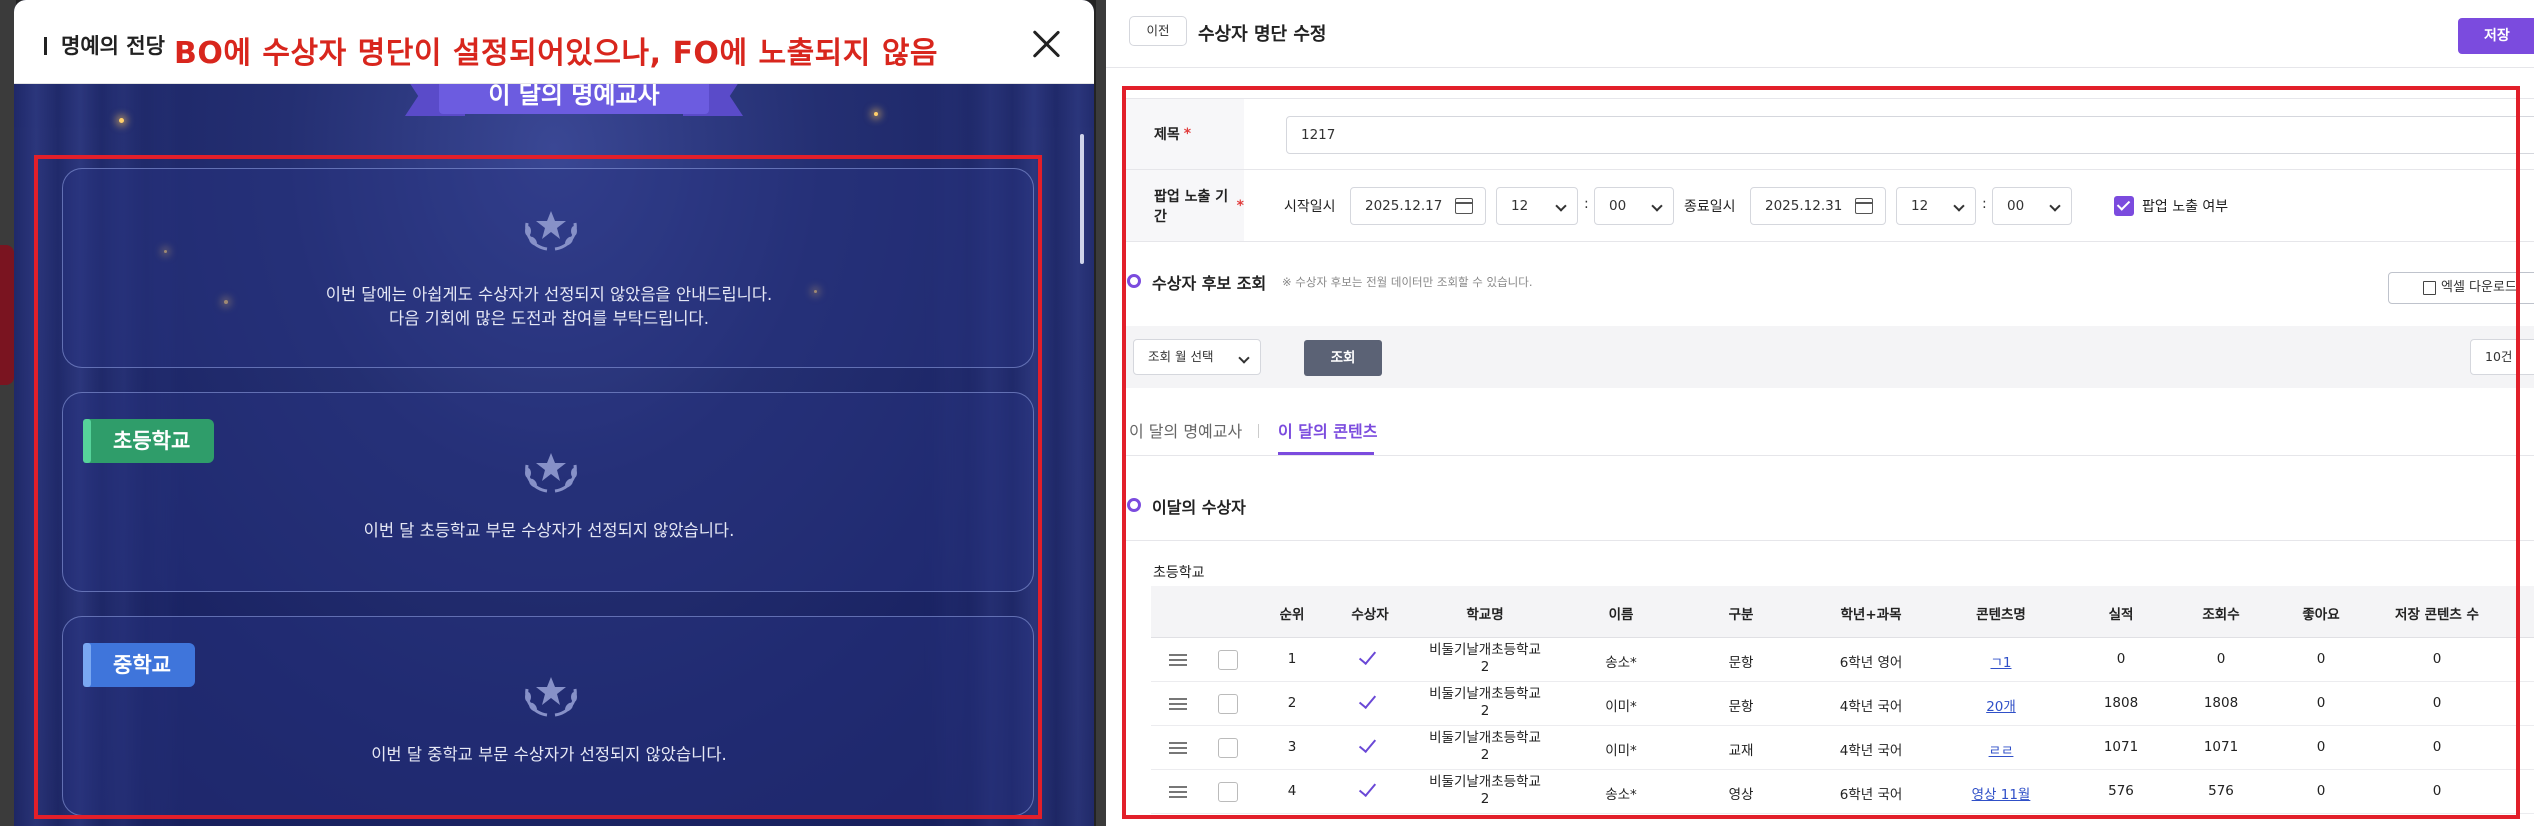 This screenshot has width=2534, height=826. Describe the element at coordinates (1292, 791) in the screenshot. I see `rank-cell: 4` at that location.